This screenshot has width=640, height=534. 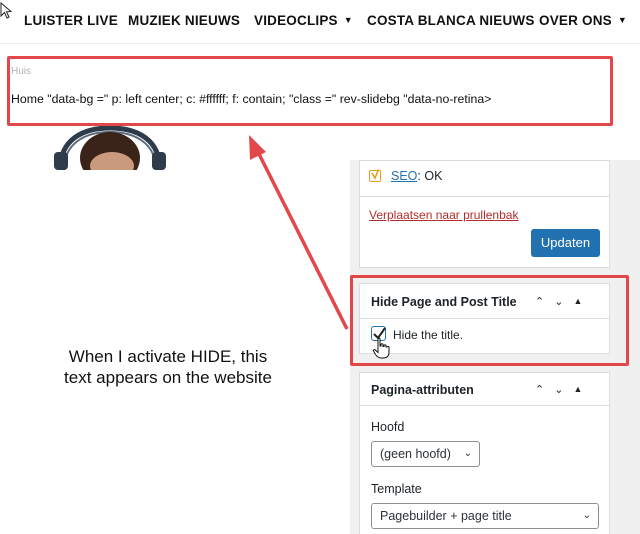 What do you see at coordinates (110, 148) in the screenshot?
I see `avatar` at bounding box center [110, 148].